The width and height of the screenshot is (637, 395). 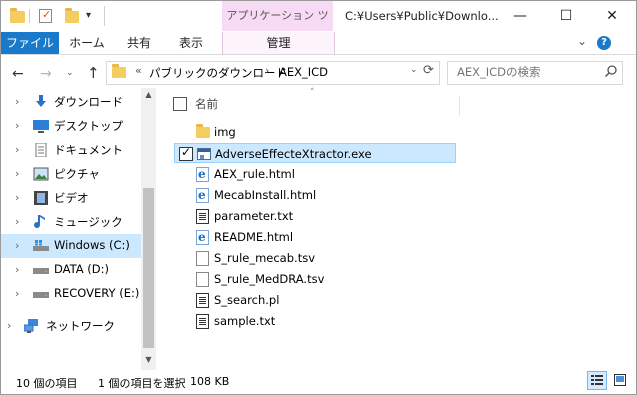 What do you see at coordinates (520, 16) in the screenshot?
I see `minimize-button: —` at bounding box center [520, 16].